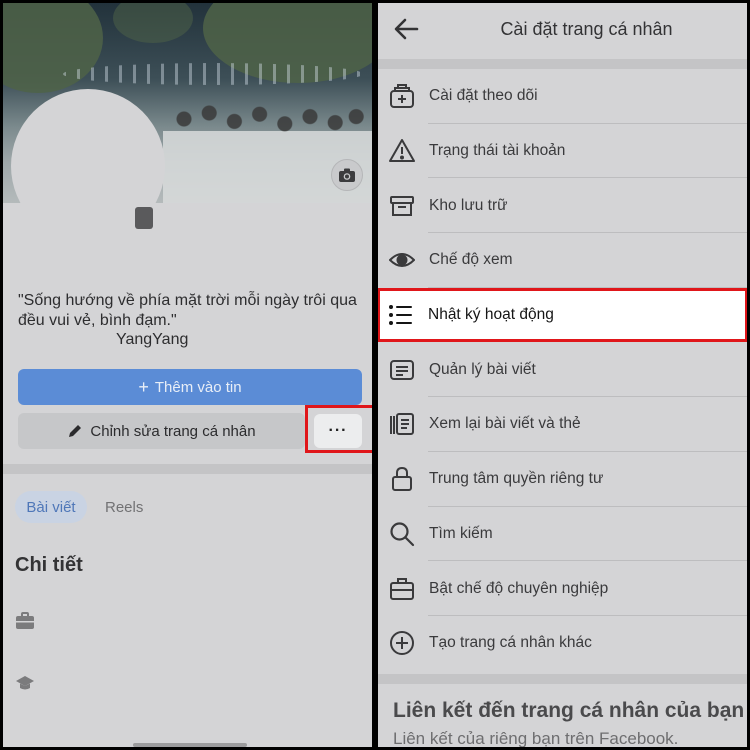 The height and width of the screenshot is (750, 750). What do you see at coordinates (143, 387) in the screenshot?
I see `plus-icon: +` at bounding box center [143, 387].